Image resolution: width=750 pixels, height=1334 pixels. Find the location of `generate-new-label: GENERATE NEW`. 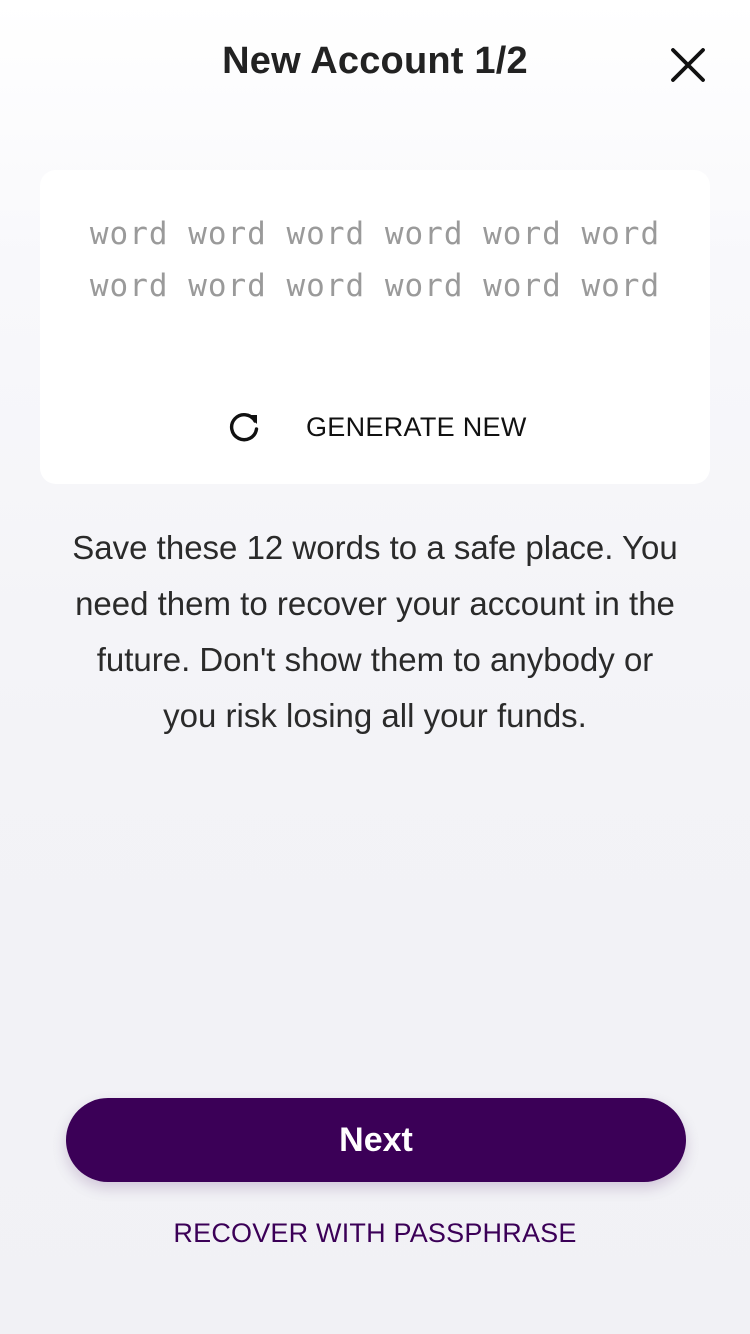

generate-new-label: GENERATE NEW is located at coordinates (416, 426).